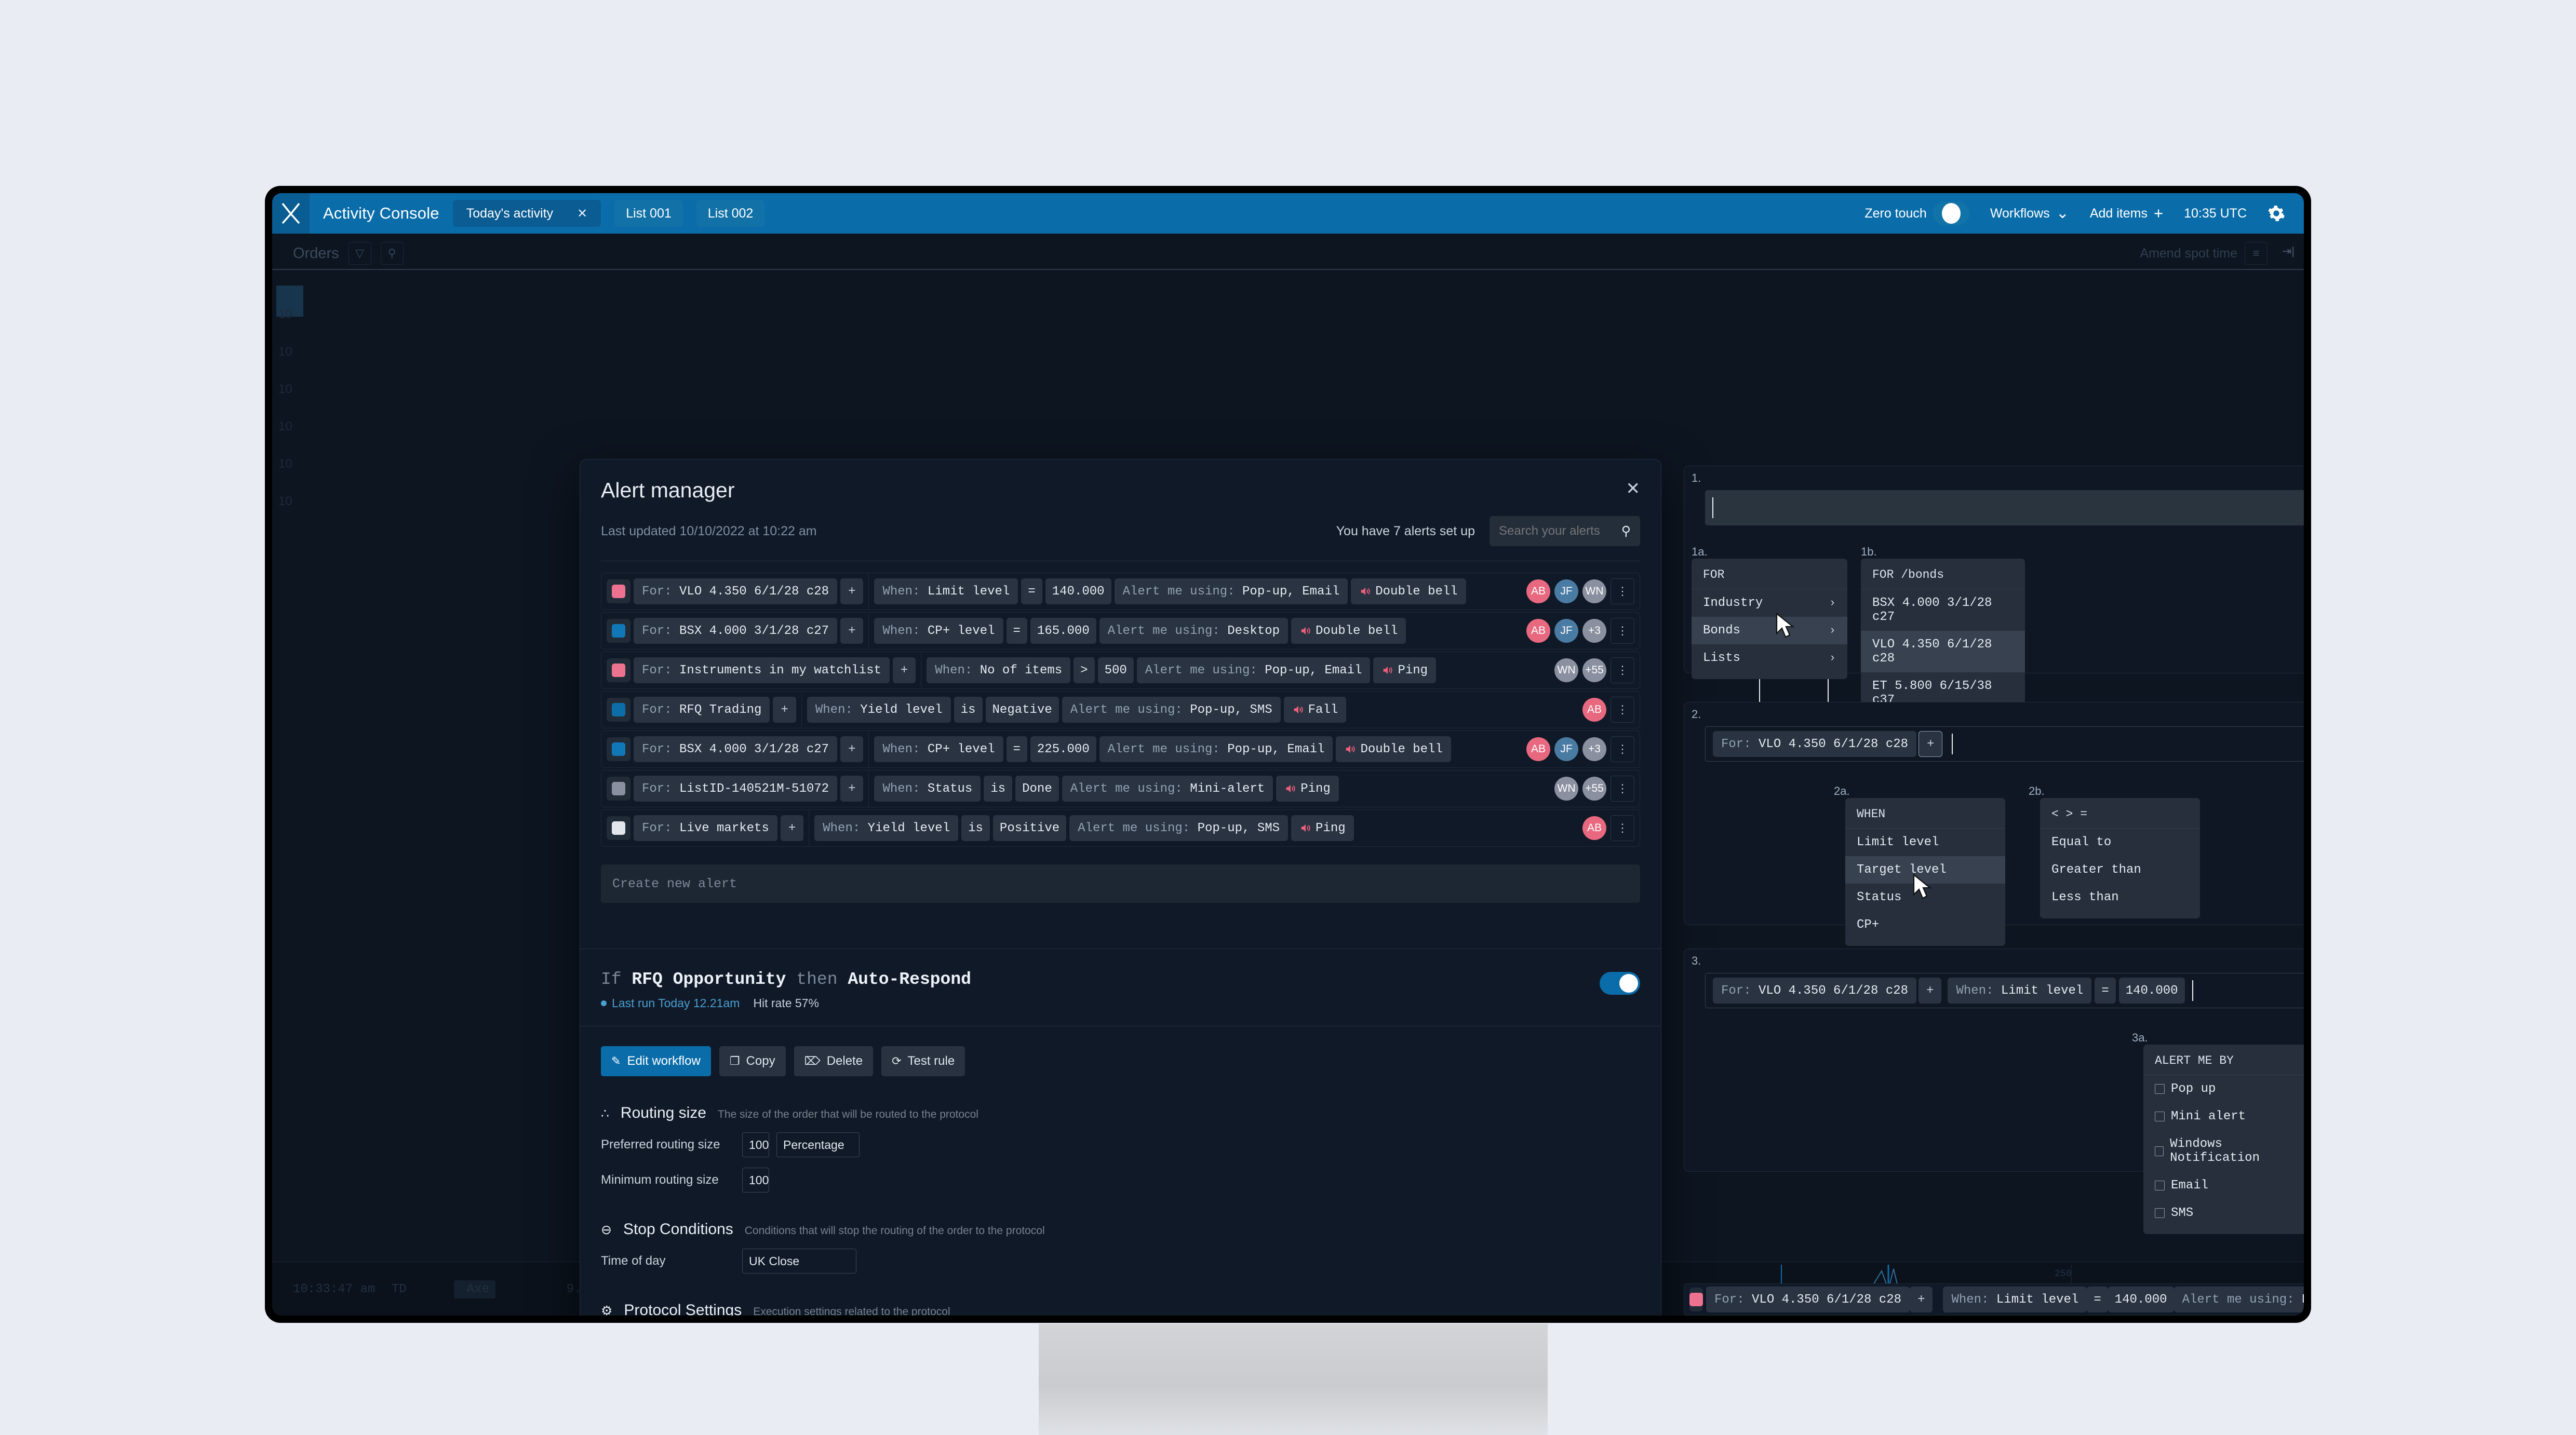 The height and width of the screenshot is (1435, 2576). What do you see at coordinates (2223, 1089) in the screenshot?
I see `menu-item: Pop up` at bounding box center [2223, 1089].